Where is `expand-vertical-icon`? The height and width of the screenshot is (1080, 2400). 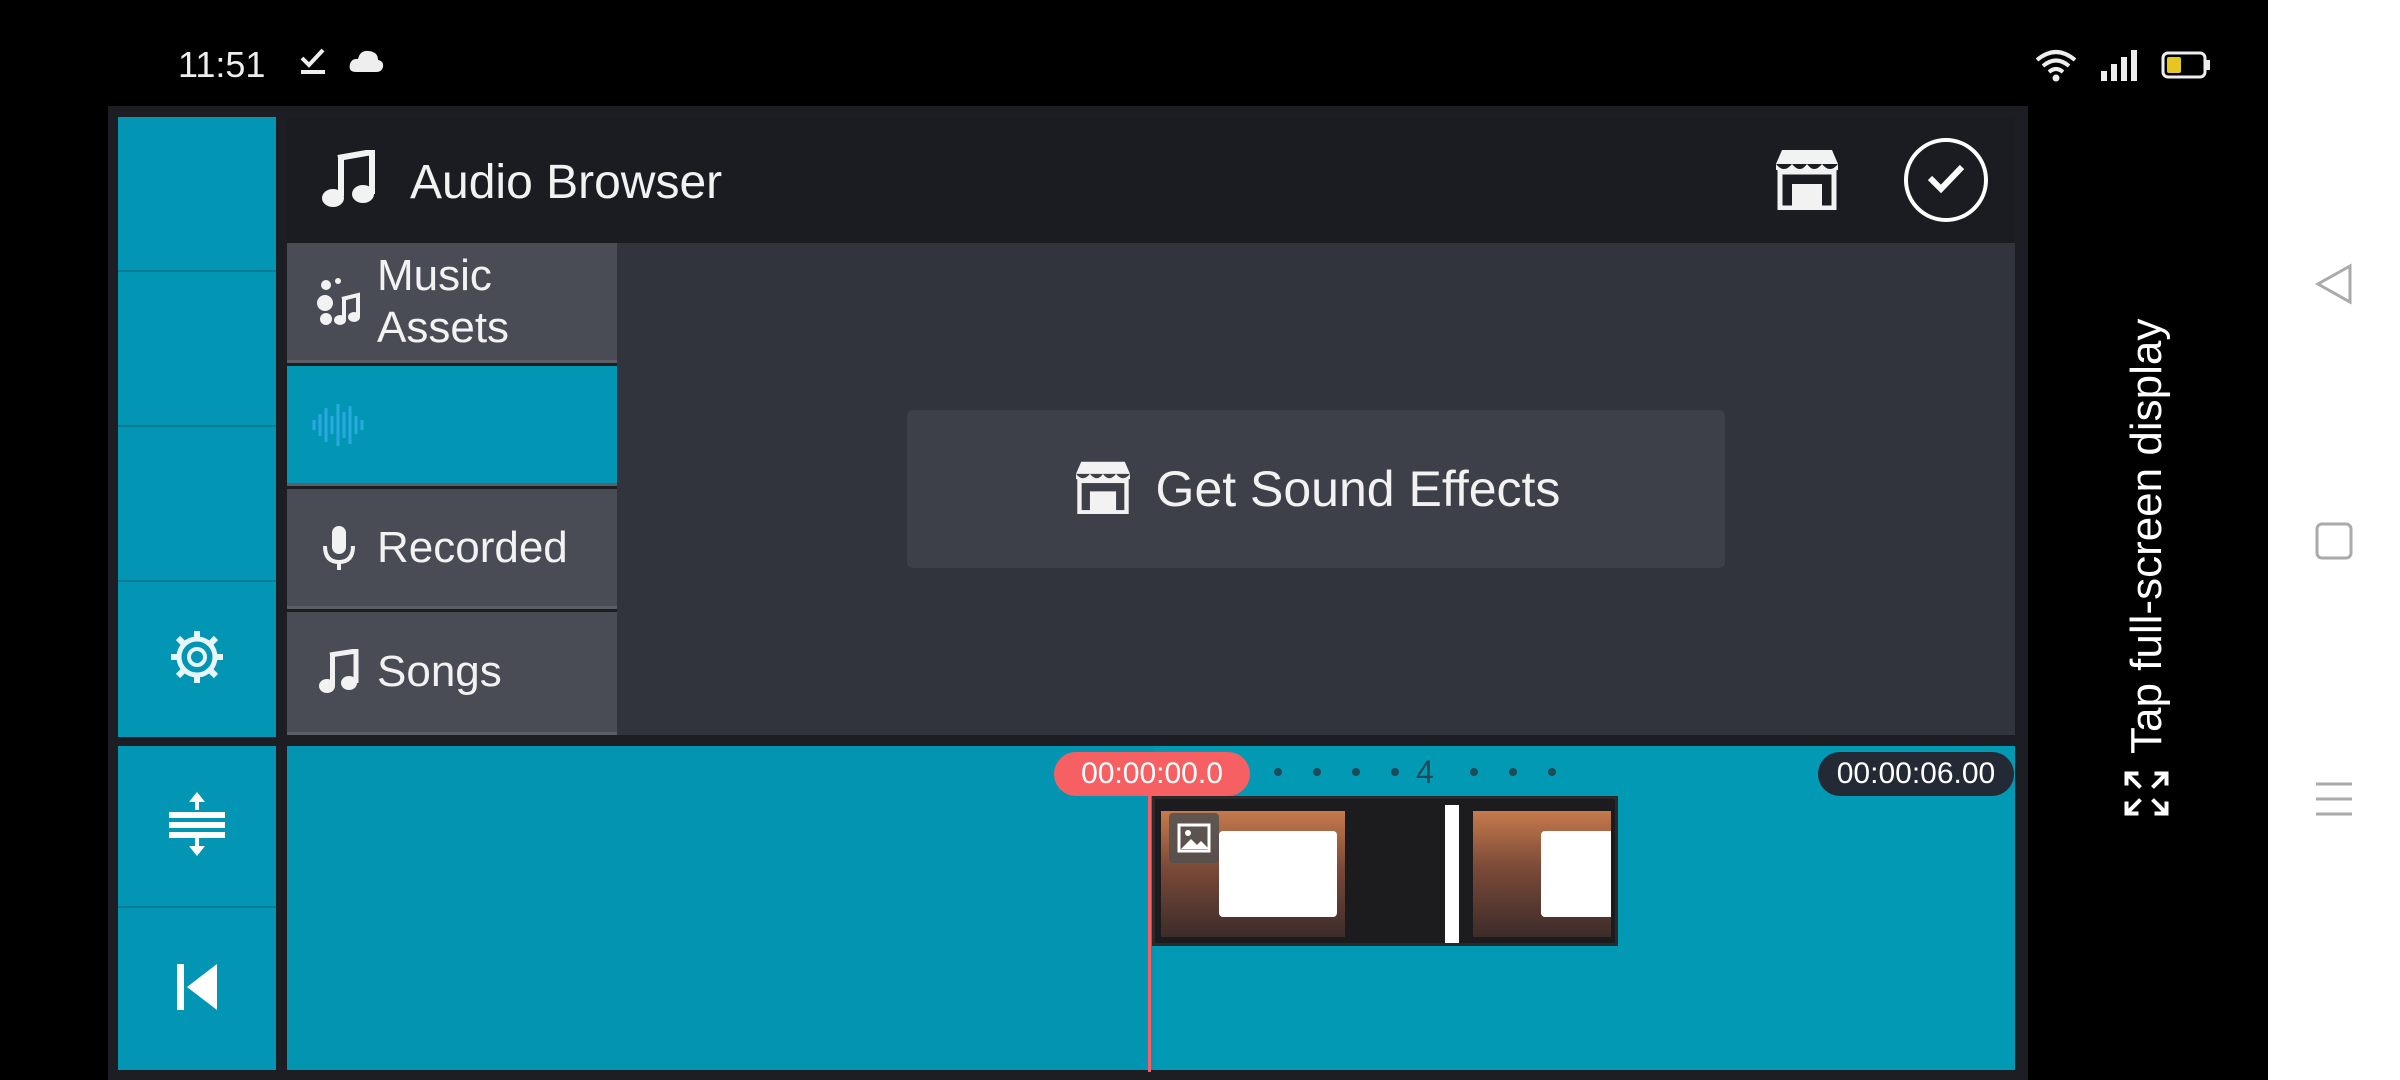 expand-vertical-icon is located at coordinates (197, 826).